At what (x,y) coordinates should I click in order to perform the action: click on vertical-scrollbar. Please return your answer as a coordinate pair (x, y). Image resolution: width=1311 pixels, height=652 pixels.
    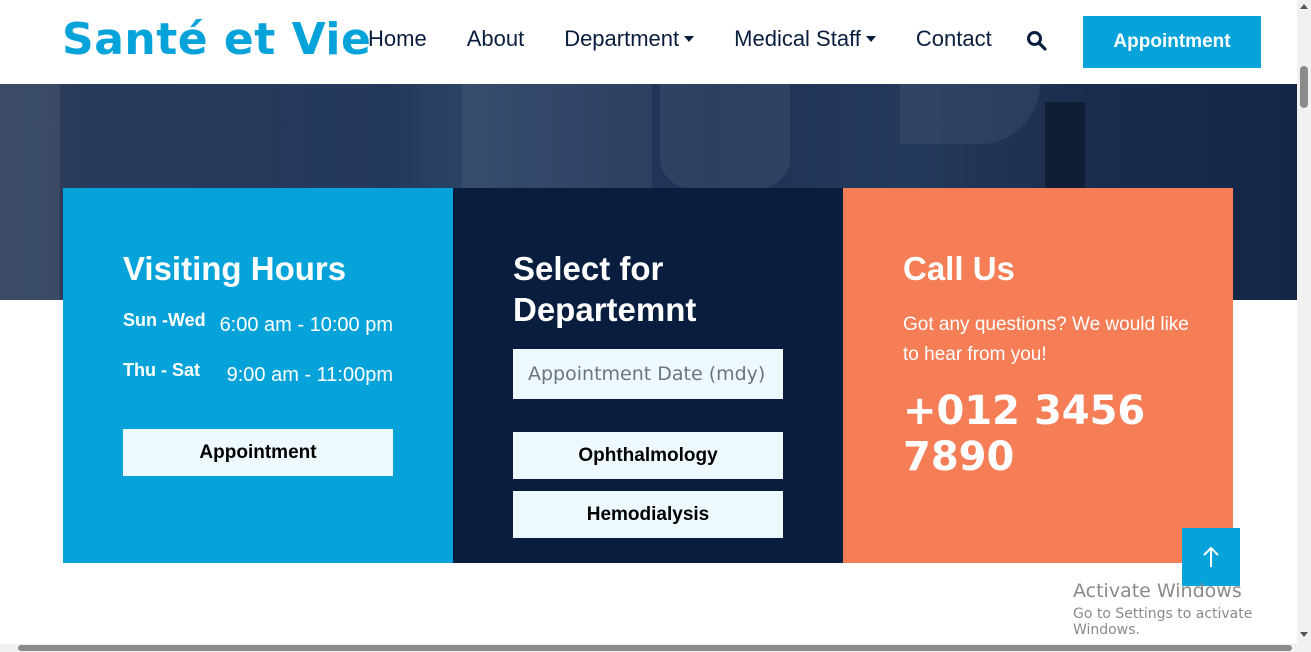
    Looking at the image, I should click on (1304, 322).